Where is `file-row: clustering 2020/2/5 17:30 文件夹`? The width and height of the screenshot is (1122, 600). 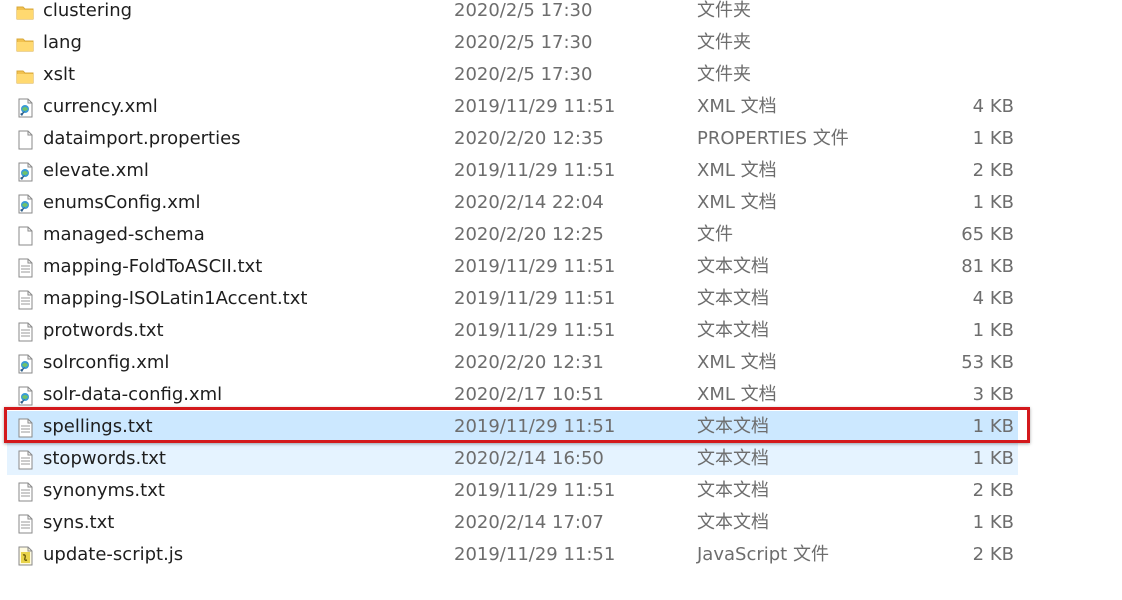
file-row: clustering 2020/2/5 17:30 文件夹 is located at coordinates (512, 13).